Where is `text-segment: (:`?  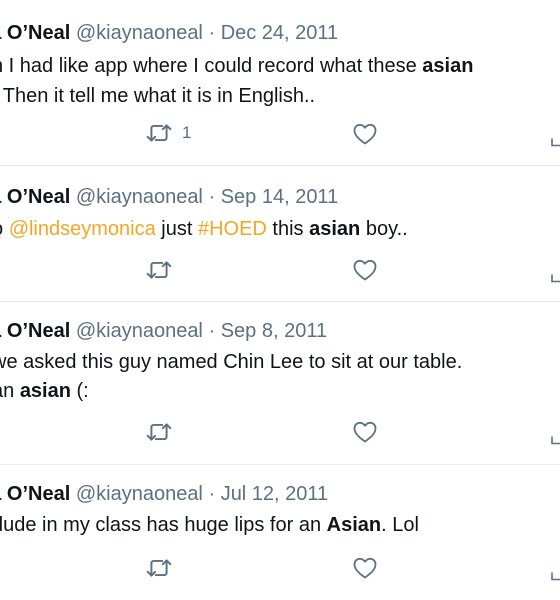 text-segment: (: is located at coordinates (79, 391).